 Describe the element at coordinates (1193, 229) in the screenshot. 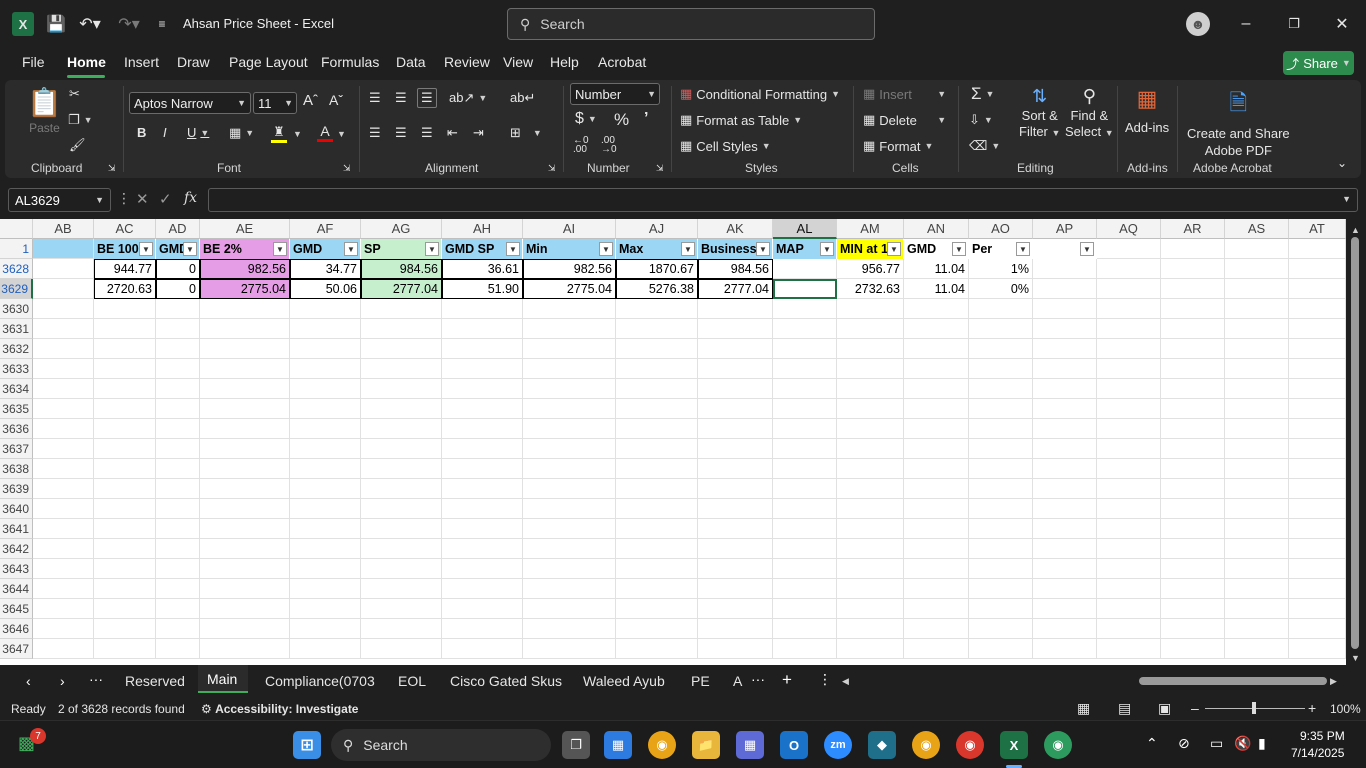

I see `column-header-ar: AR` at that location.